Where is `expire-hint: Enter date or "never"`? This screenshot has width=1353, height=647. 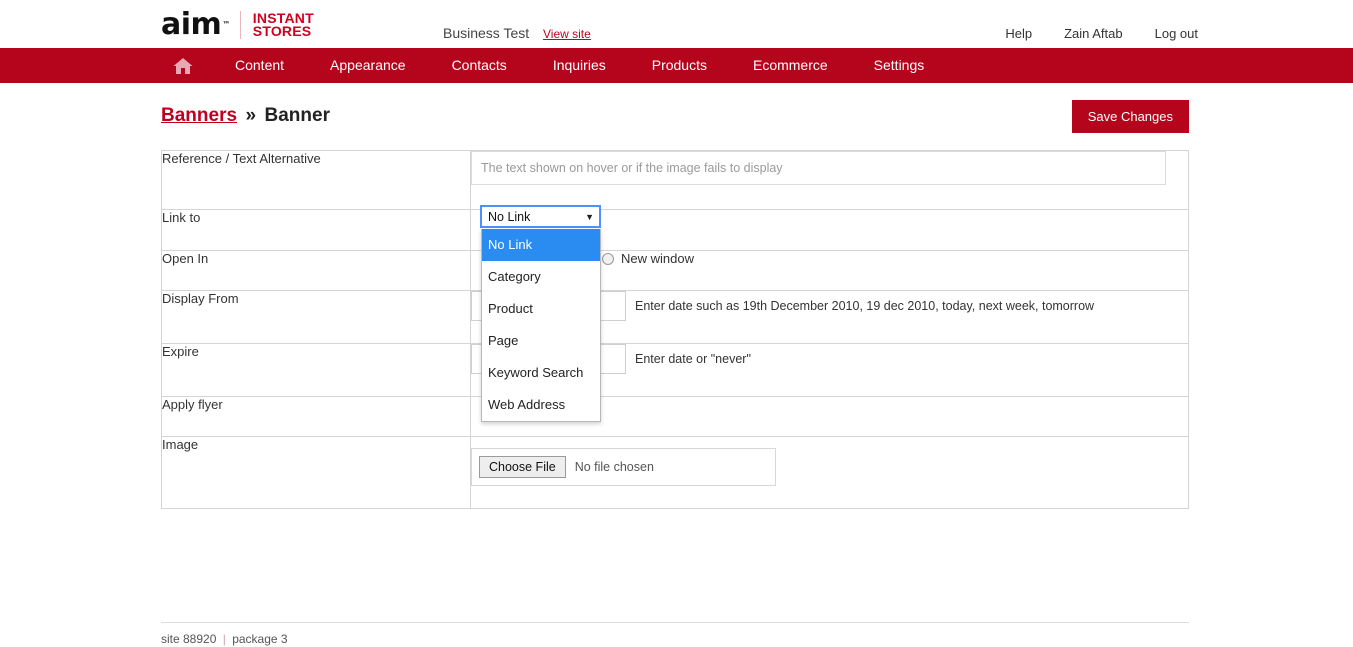 expire-hint: Enter date or "never" is located at coordinates (693, 359).